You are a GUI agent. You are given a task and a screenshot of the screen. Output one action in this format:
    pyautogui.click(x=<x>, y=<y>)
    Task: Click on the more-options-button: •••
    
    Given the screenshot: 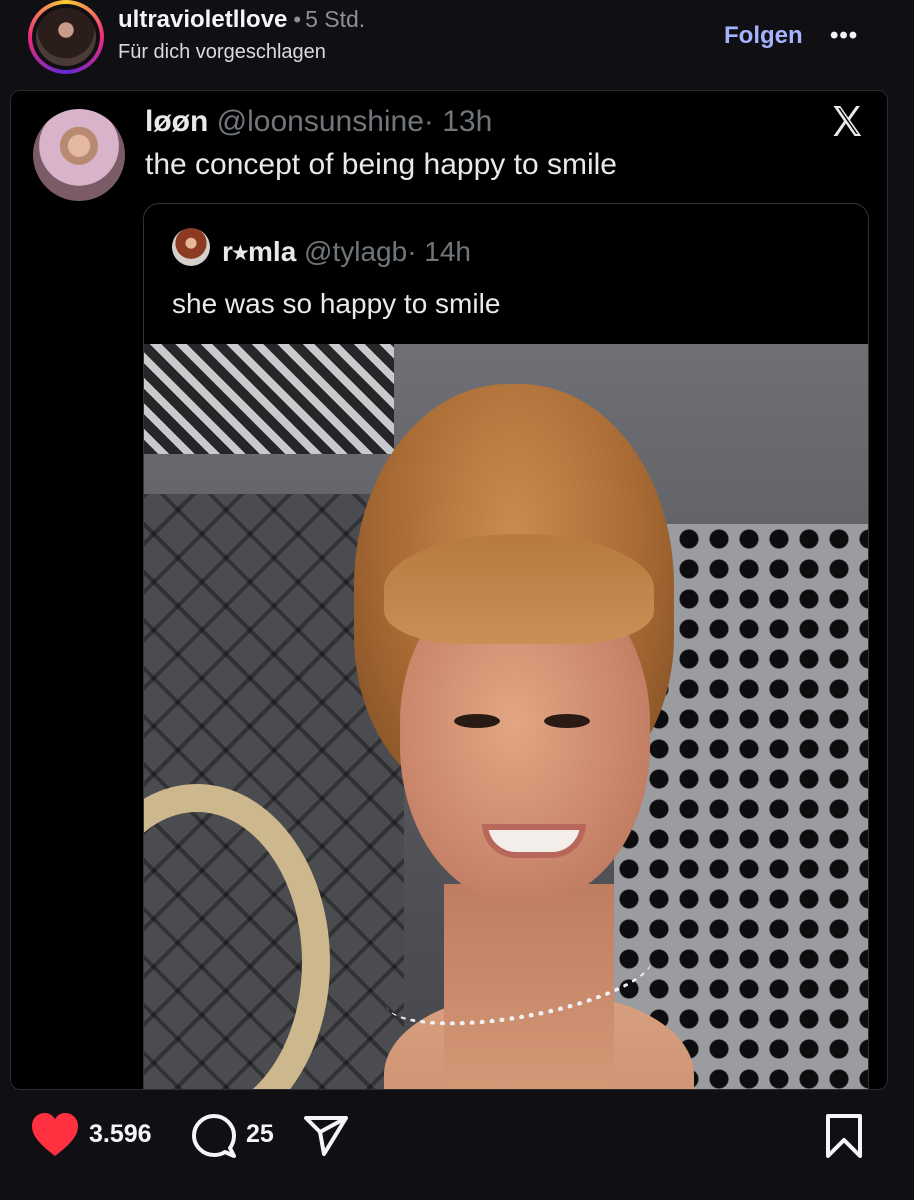 What is the action you would take?
    pyautogui.click(x=844, y=36)
    